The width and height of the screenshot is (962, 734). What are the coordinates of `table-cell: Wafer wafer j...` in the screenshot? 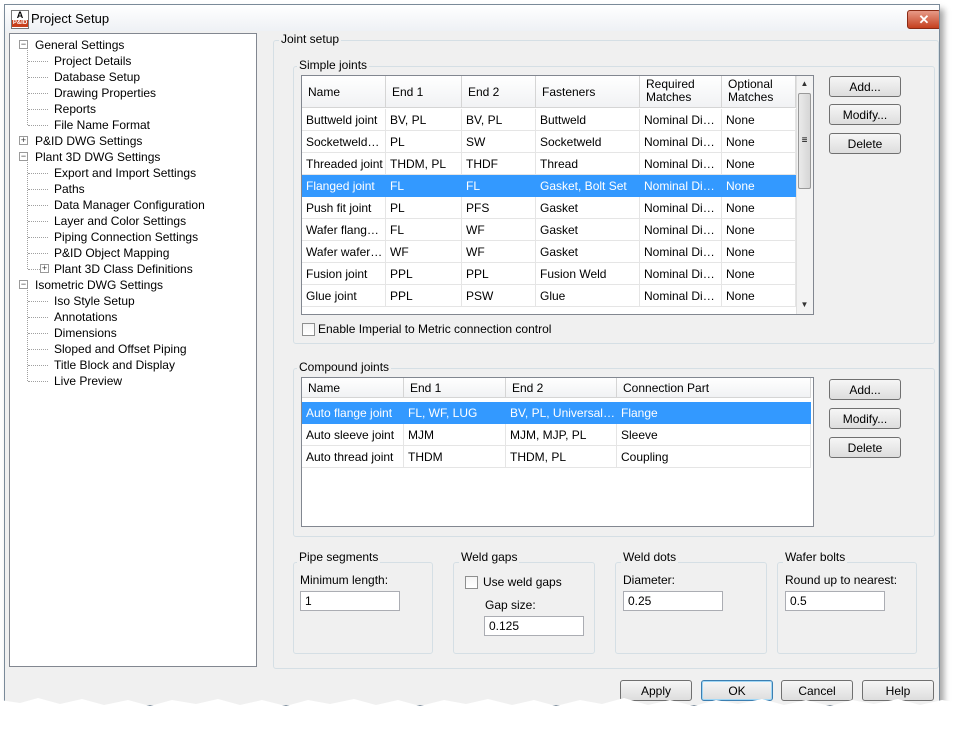 It's located at (344, 252).